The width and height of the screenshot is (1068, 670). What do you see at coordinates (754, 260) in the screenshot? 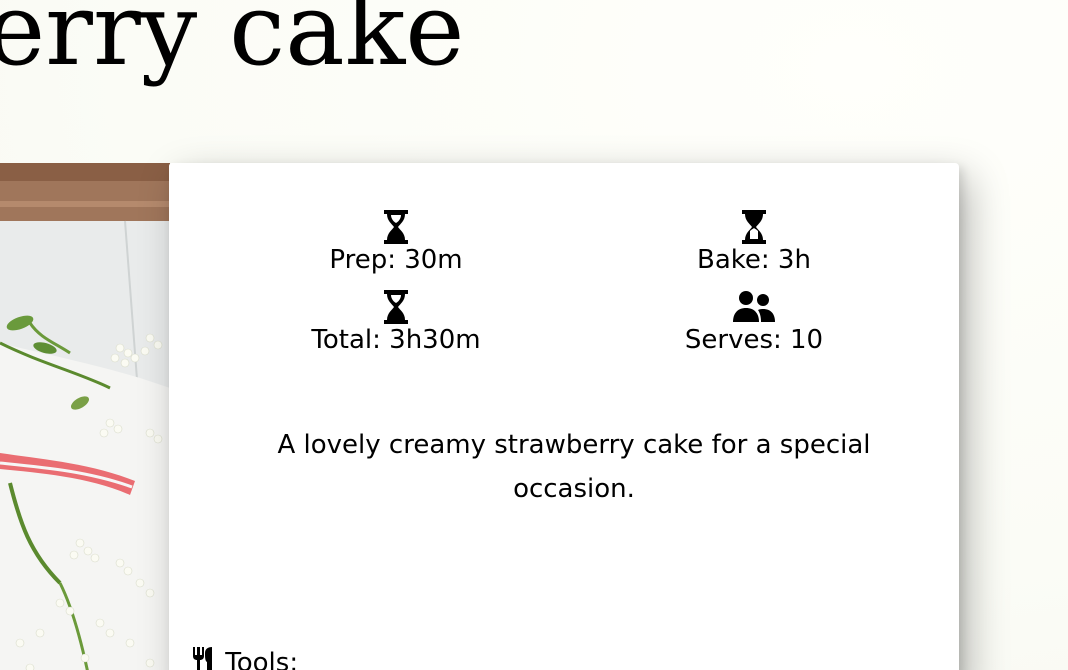
I see `bake-time-label: Bake: 3h` at bounding box center [754, 260].